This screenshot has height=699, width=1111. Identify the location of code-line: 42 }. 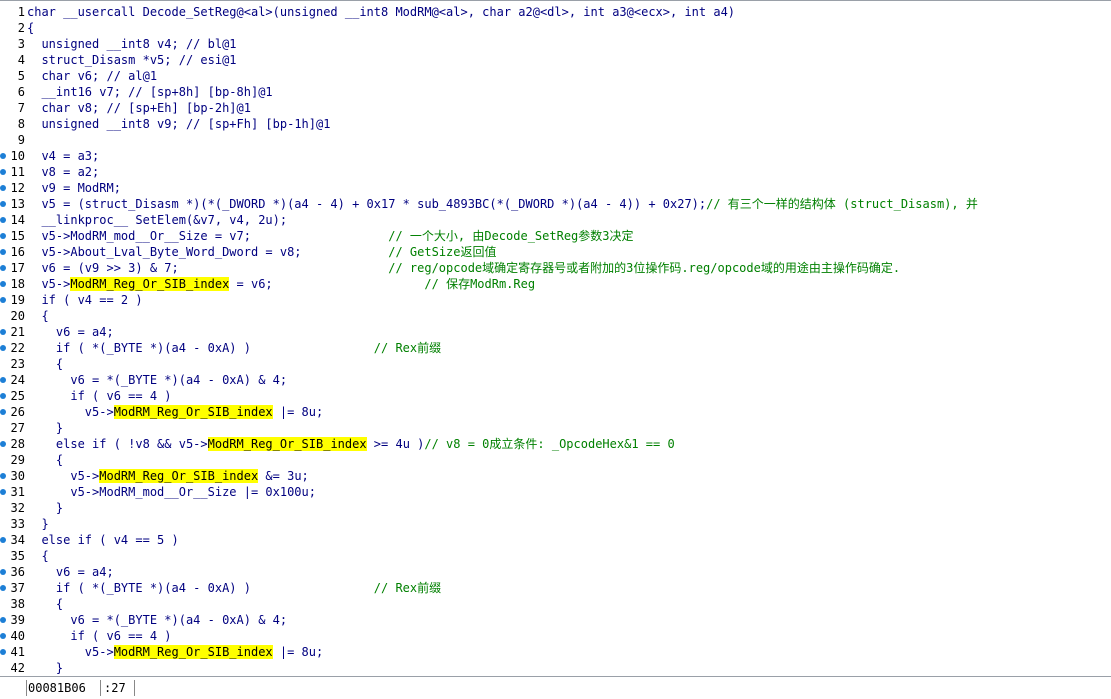
(555, 668).